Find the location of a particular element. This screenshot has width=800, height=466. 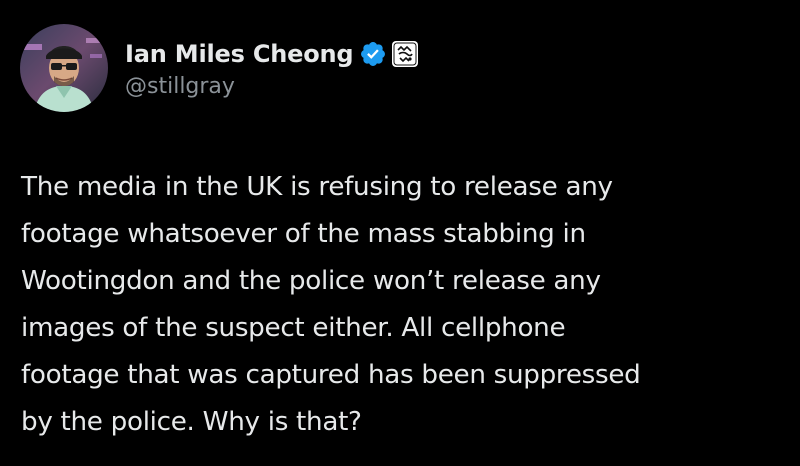

avatar is located at coordinates (64, 68).